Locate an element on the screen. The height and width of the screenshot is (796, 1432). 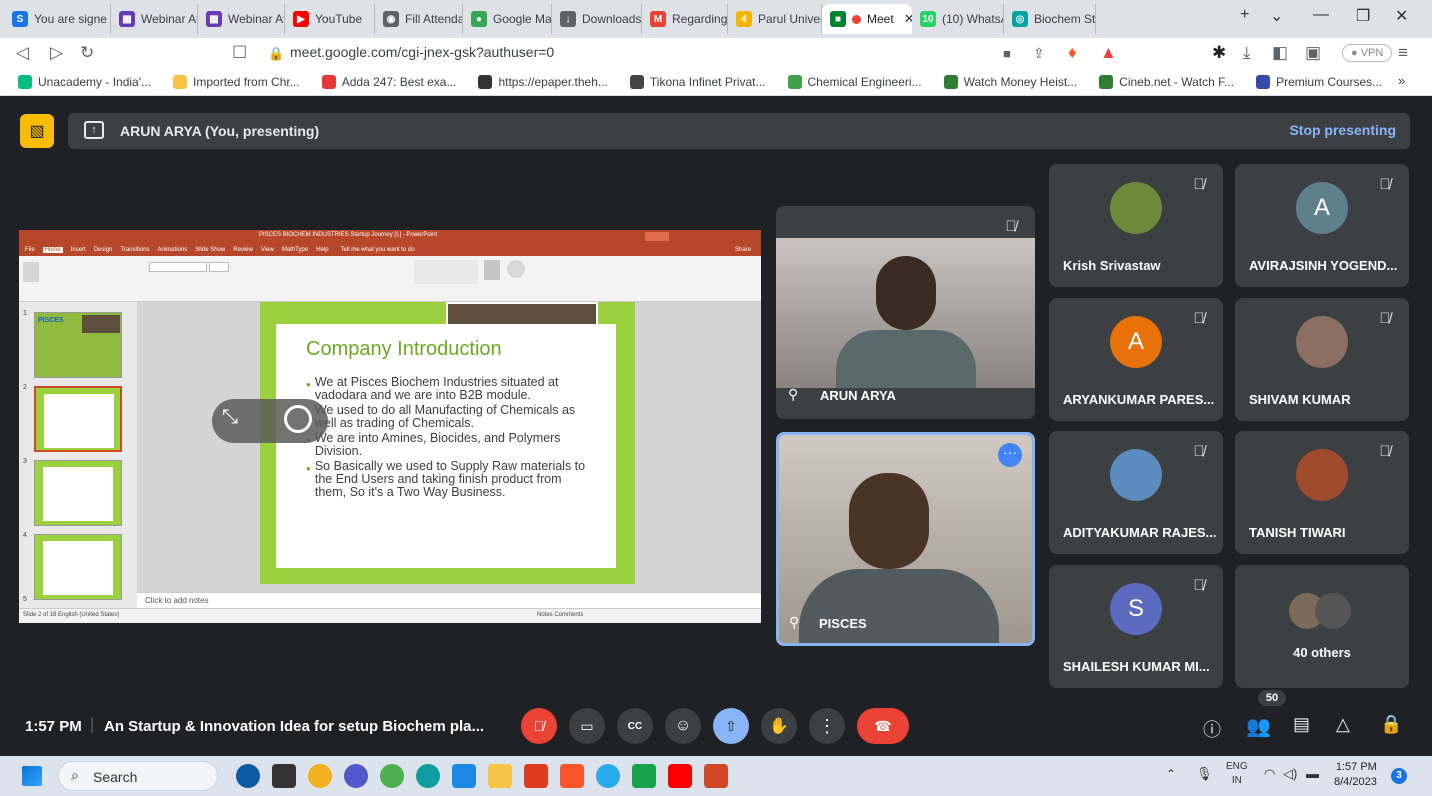
presentation-icon: ▧ is located at coordinates (37, 131).